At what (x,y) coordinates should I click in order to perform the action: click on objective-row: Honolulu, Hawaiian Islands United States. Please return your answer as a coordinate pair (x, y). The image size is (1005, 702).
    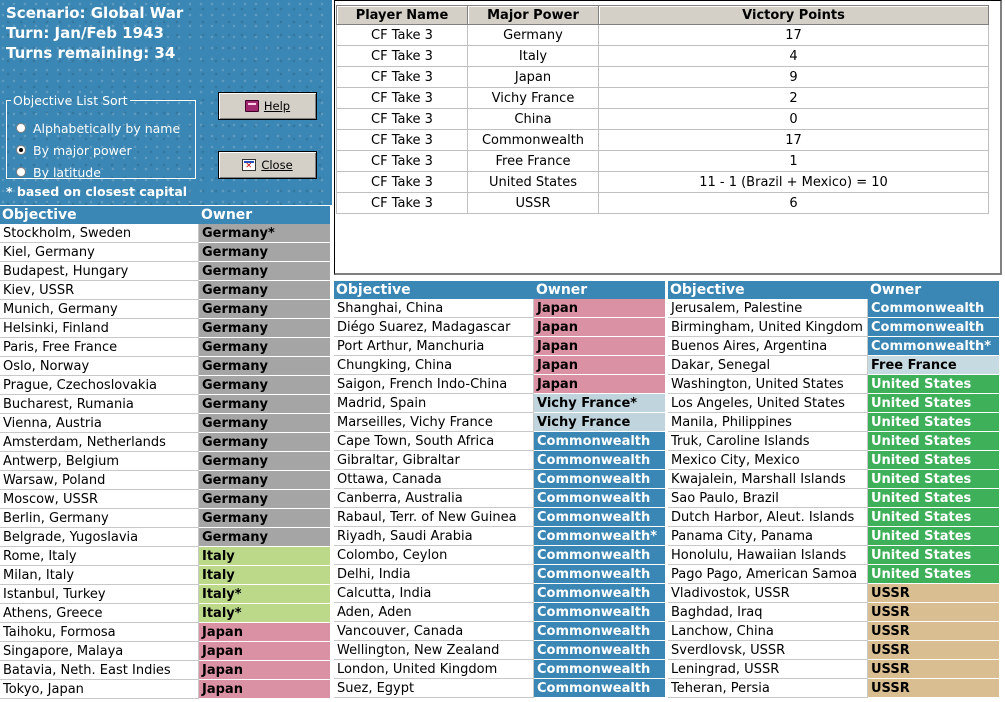
    Looking at the image, I should click on (833, 555).